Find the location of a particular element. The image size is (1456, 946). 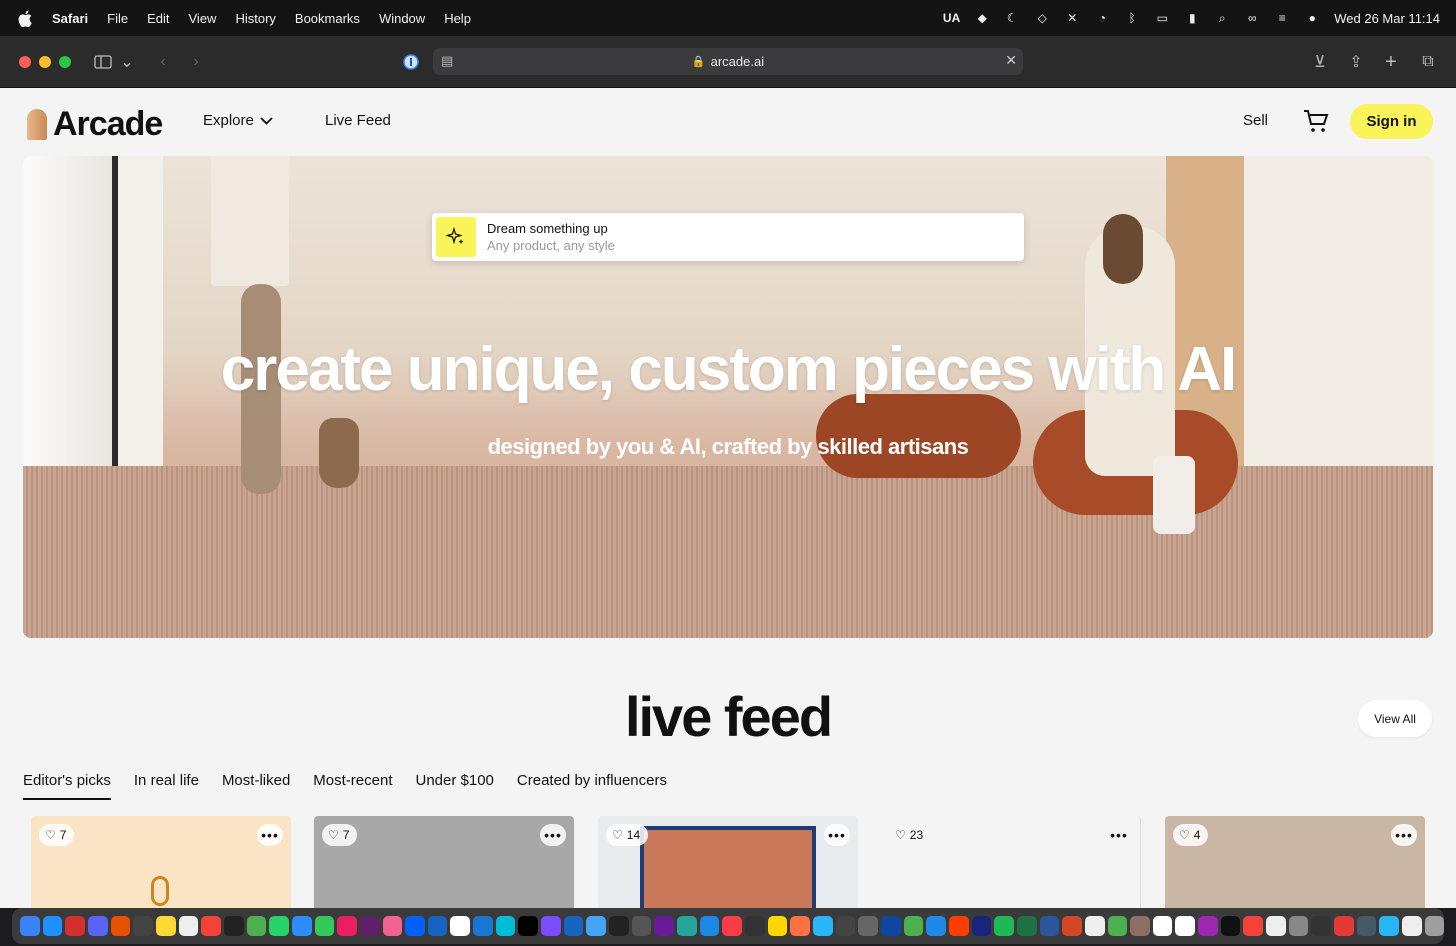

tab-most-liked: Most-liked is located at coordinates (256, 786).